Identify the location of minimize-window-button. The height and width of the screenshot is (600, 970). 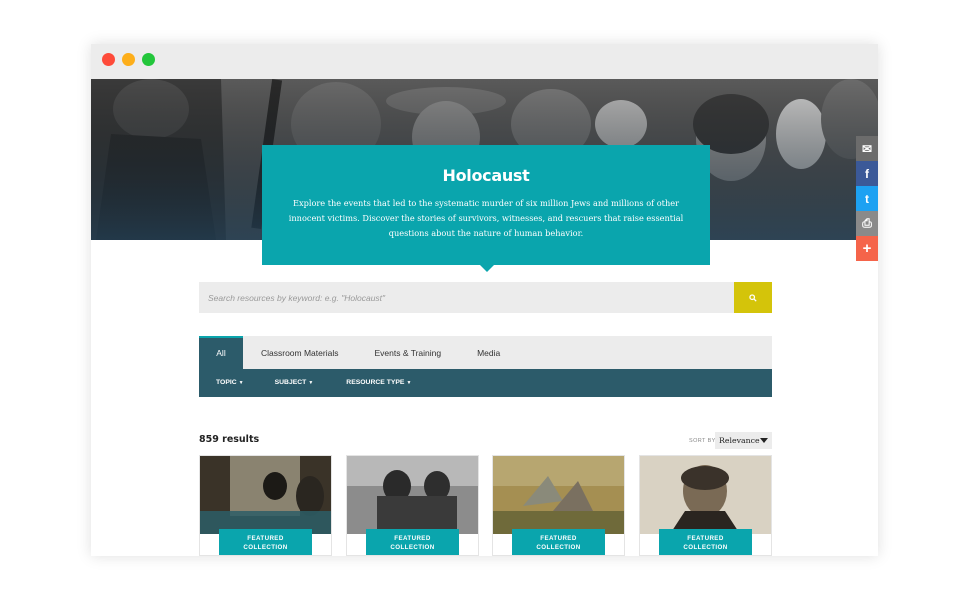
(128, 59).